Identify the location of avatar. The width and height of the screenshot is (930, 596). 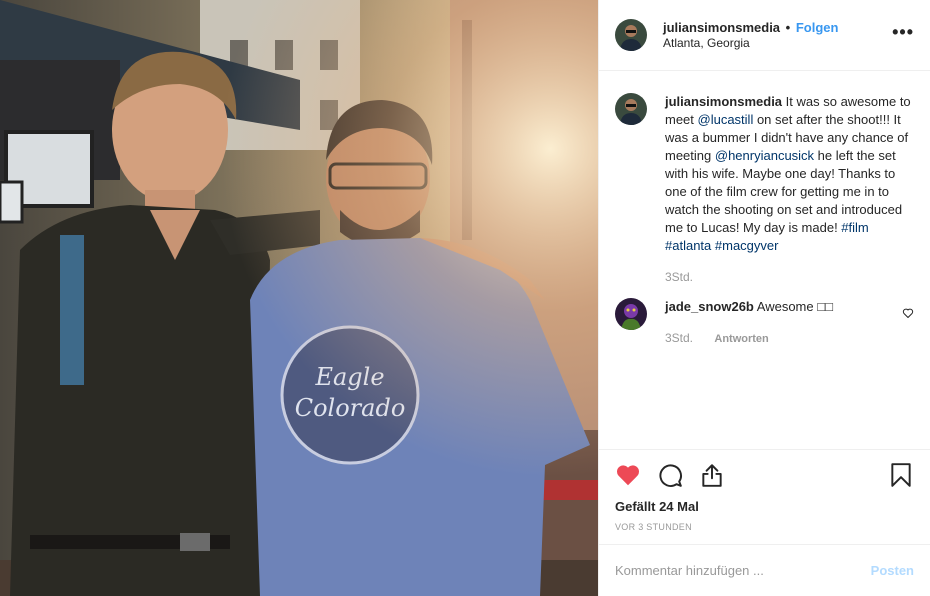
(631, 35).